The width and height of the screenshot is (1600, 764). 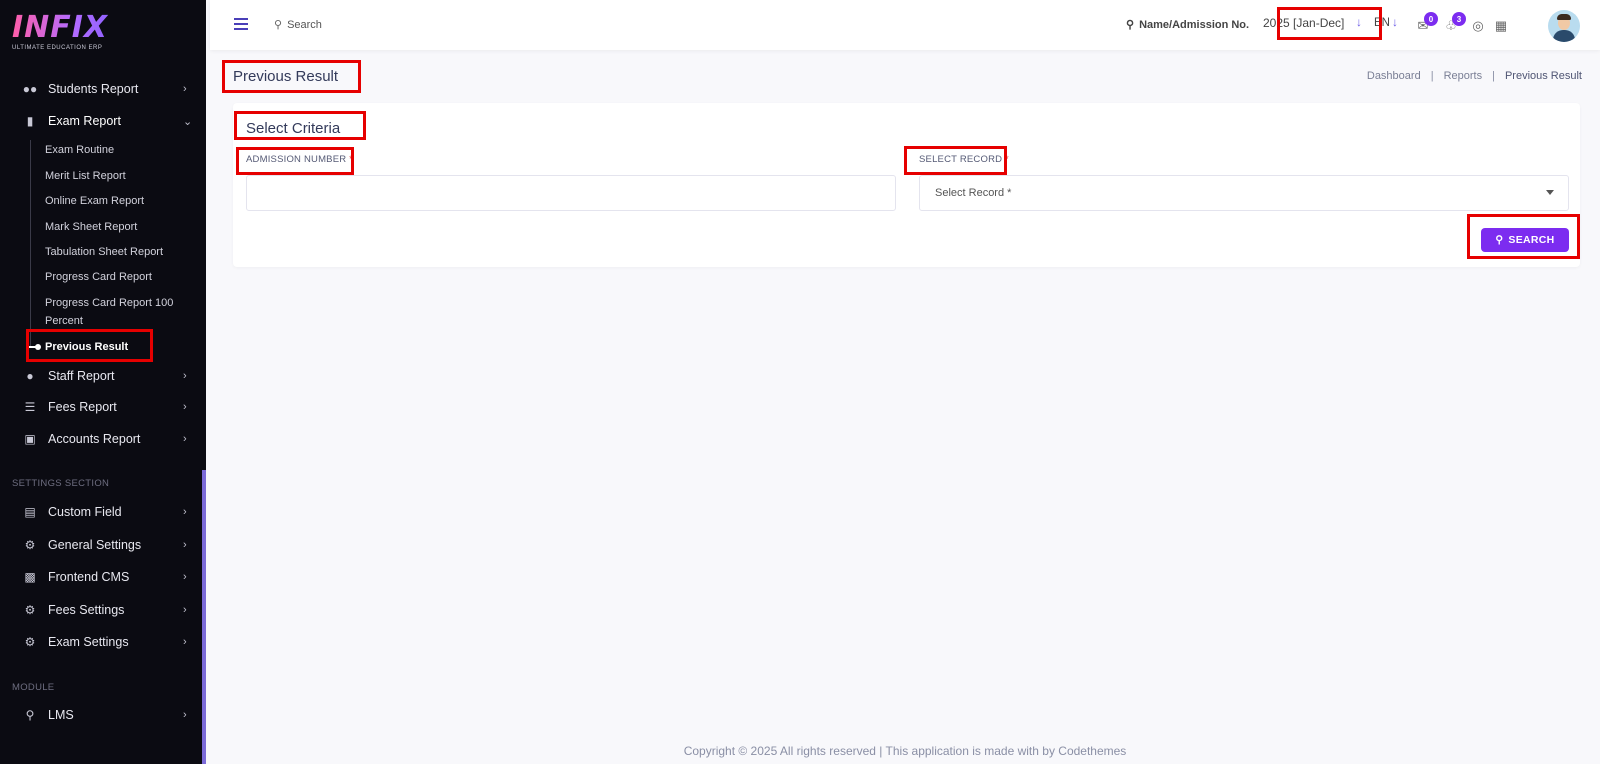 I want to click on sidebar-item-custom-field: ▤ Custom Field ›, so click(x=103, y=512).